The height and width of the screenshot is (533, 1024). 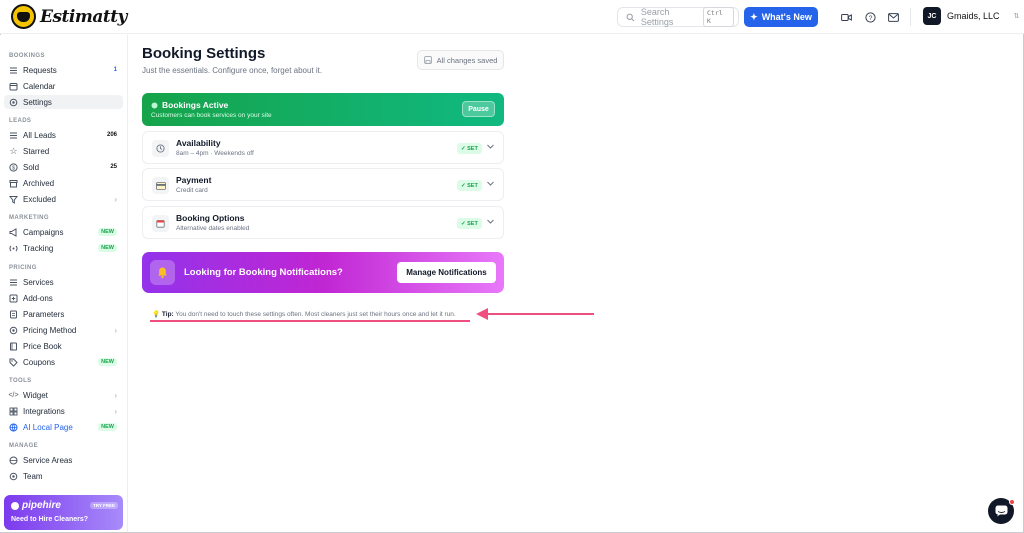 What do you see at coordinates (657, 17) in the screenshot?
I see `search-placeholder: Search Settings` at bounding box center [657, 17].